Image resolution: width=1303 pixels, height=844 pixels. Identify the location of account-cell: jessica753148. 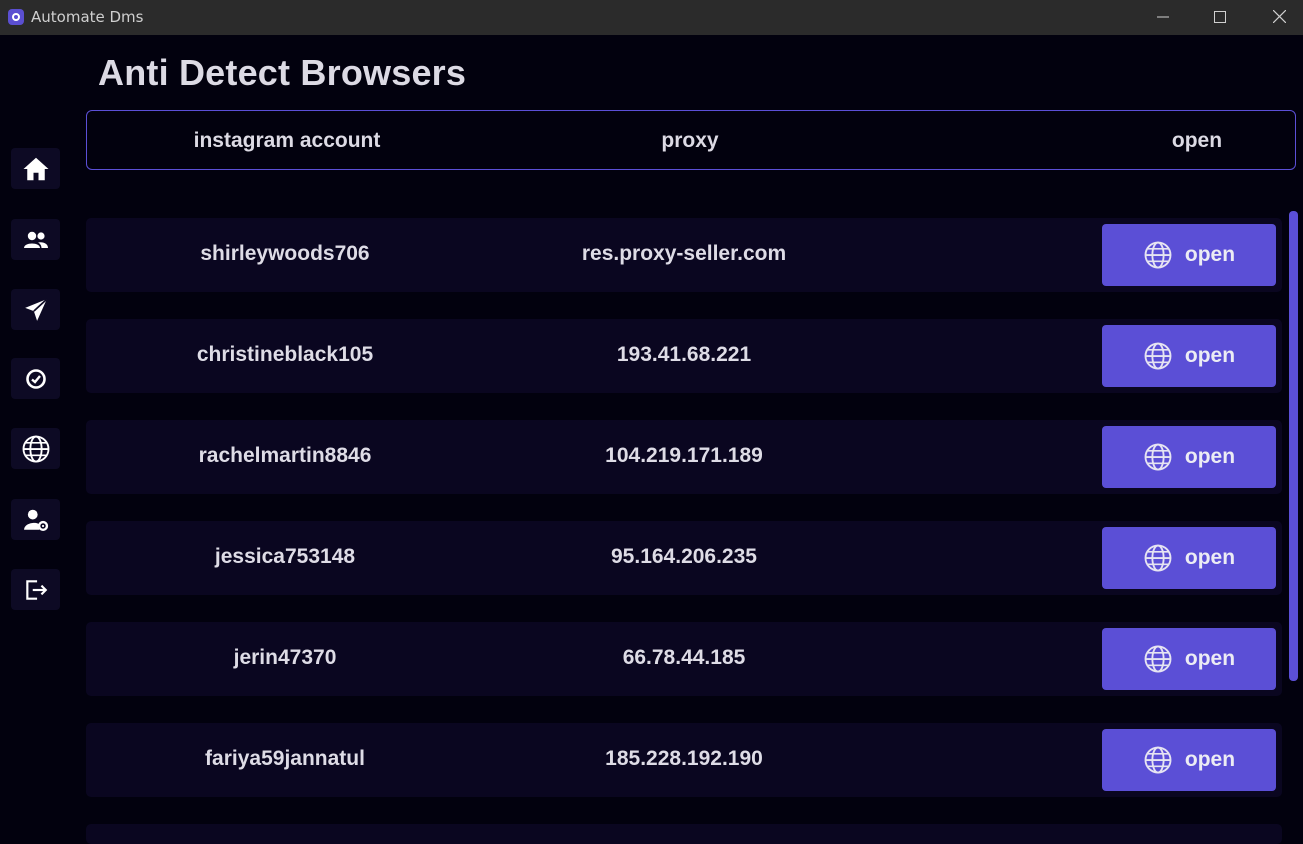
(285, 556).